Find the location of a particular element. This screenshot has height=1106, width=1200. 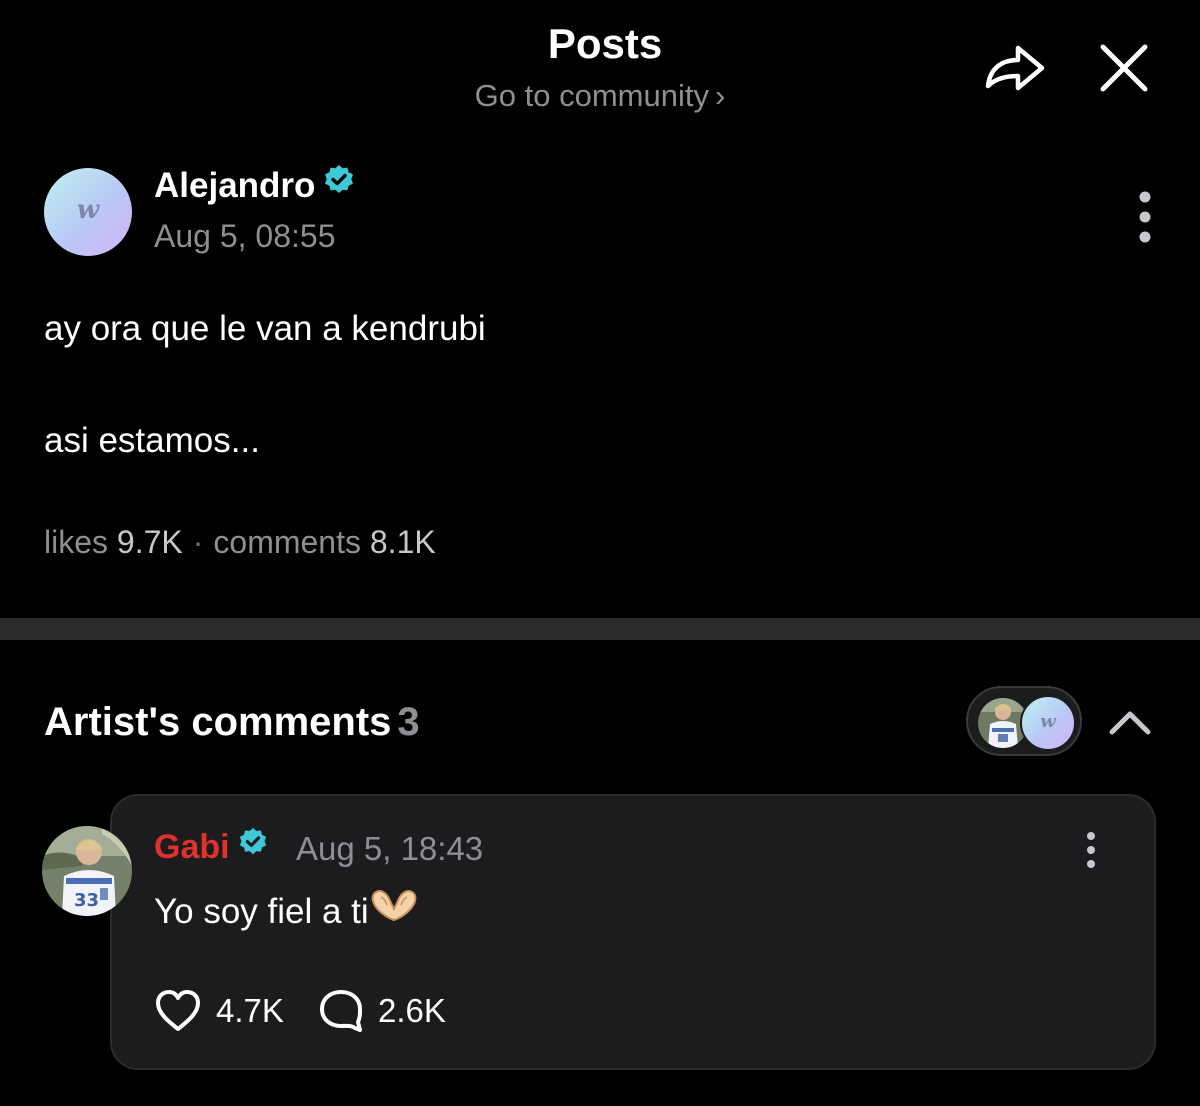

comments-label: comments is located at coordinates (287, 542).